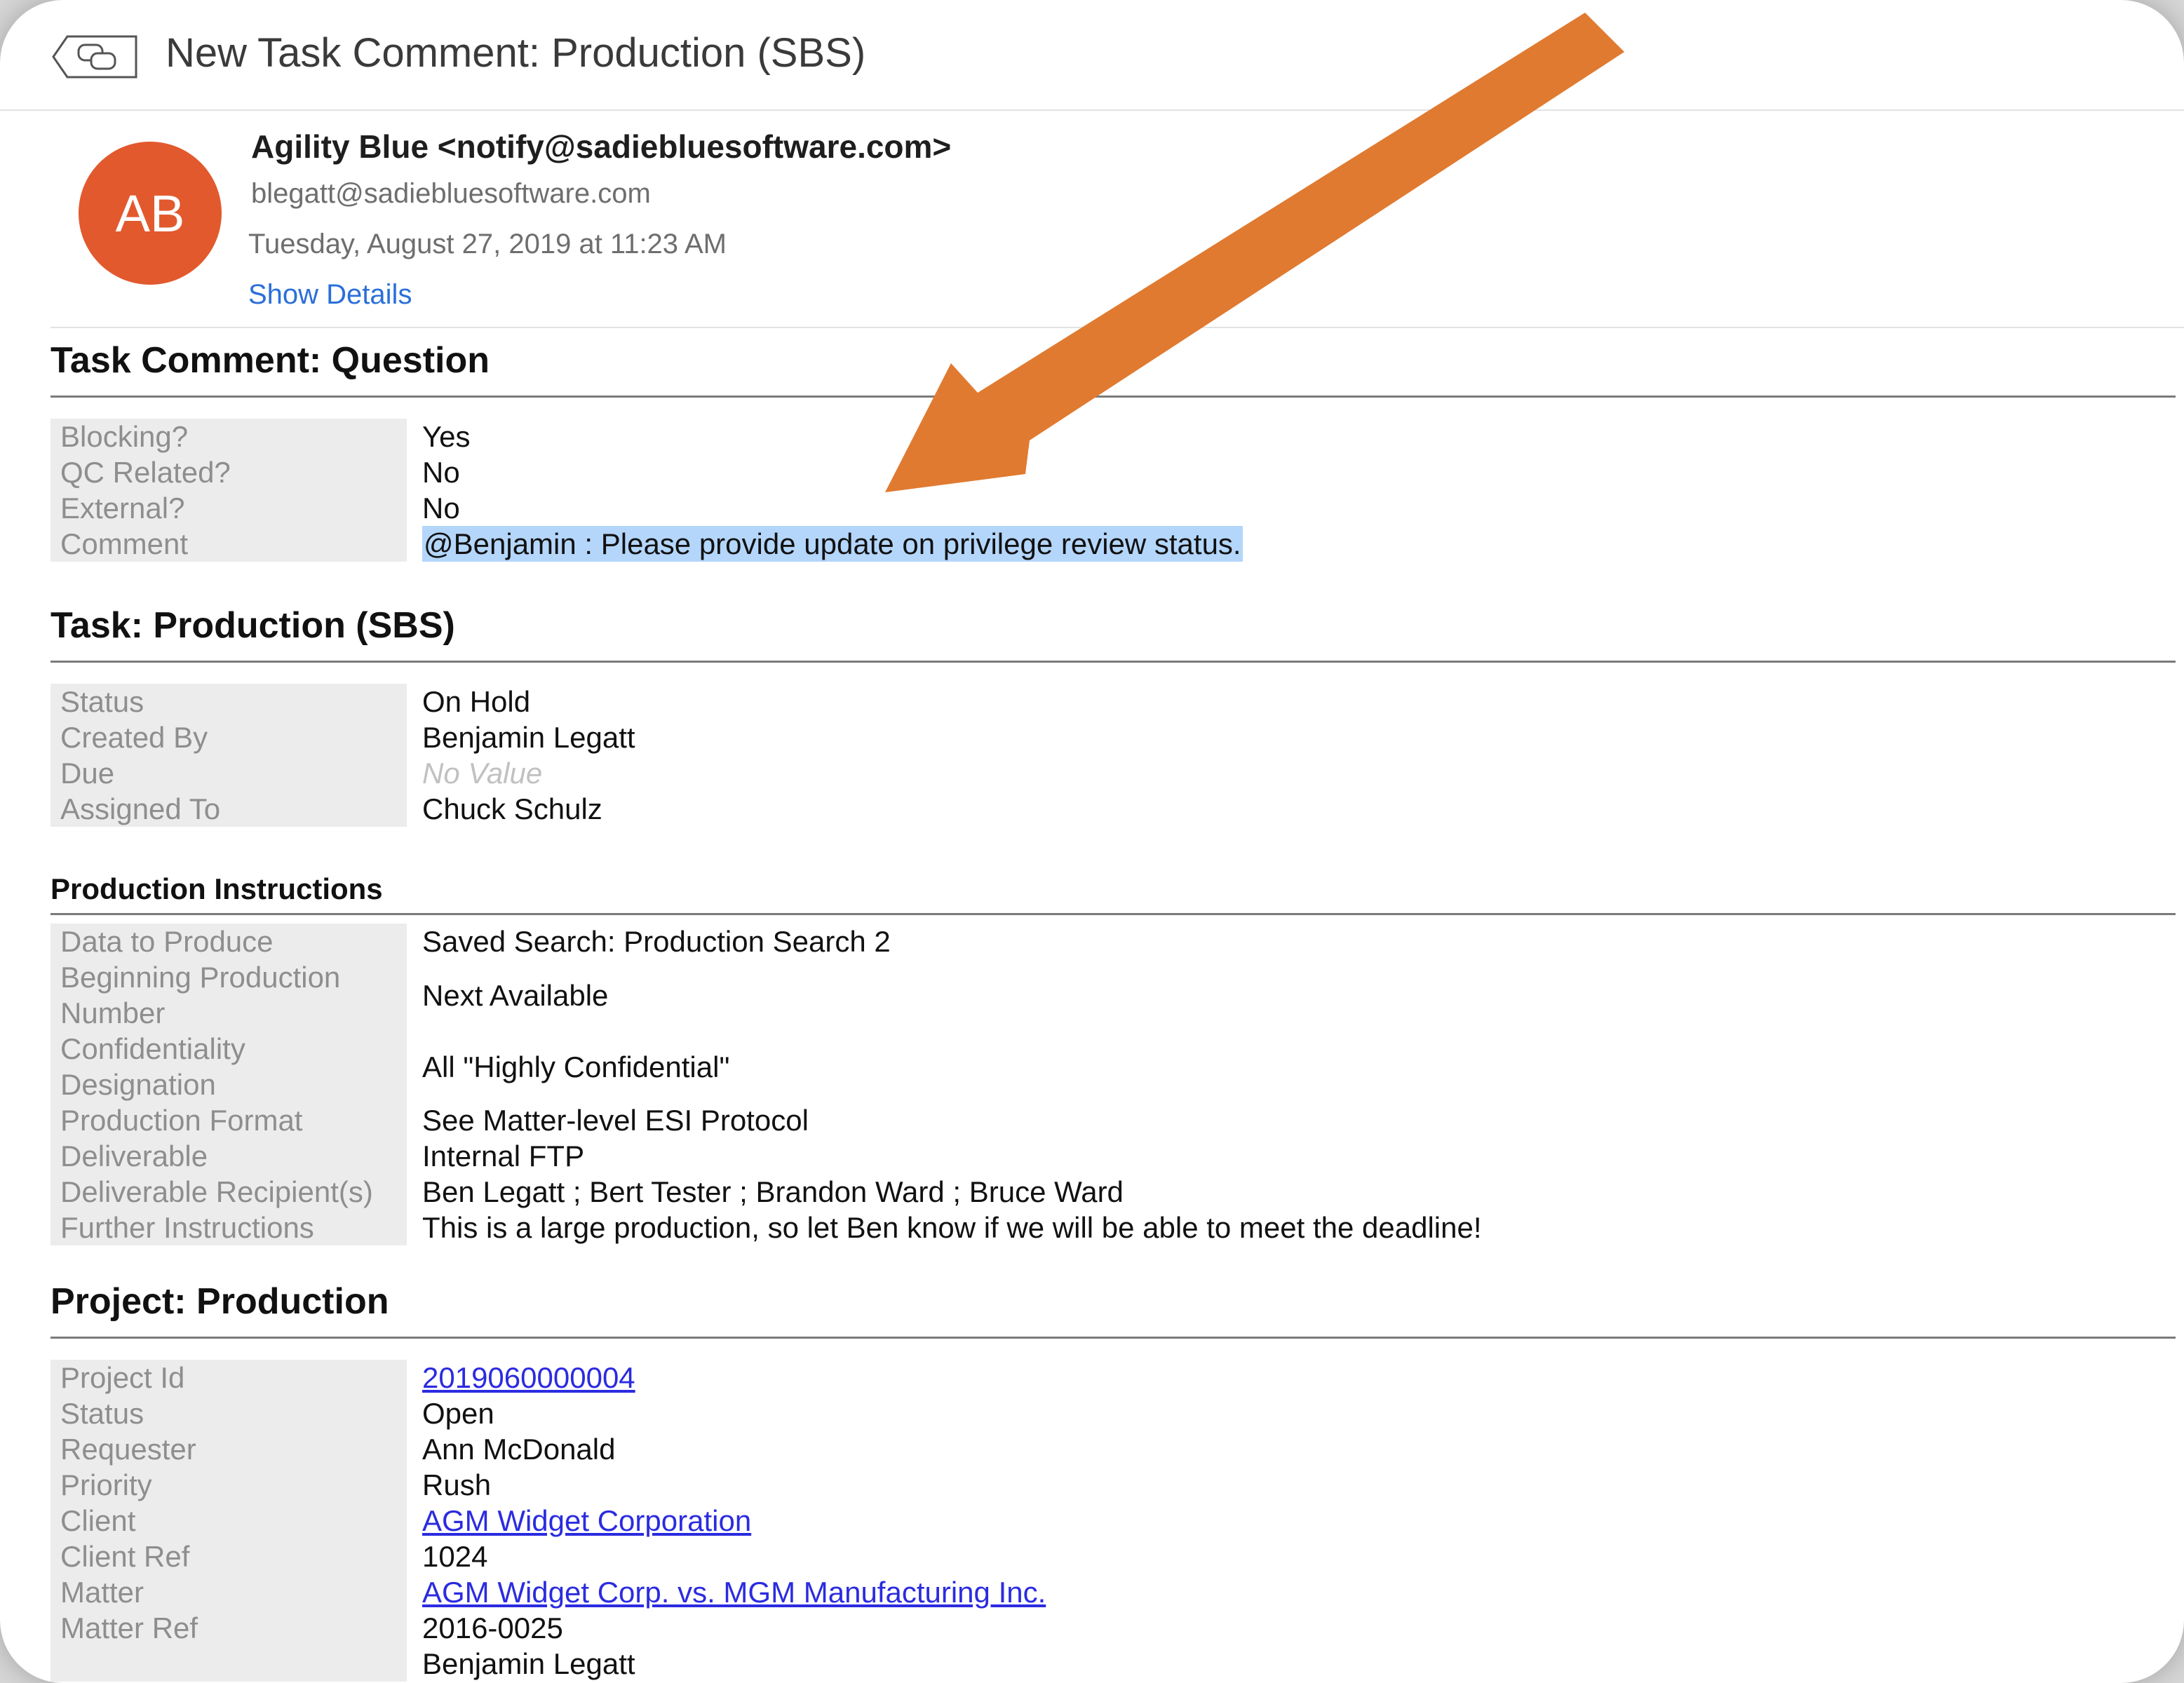 The height and width of the screenshot is (1683, 2184). Describe the element at coordinates (1113, 368) in the screenshot. I see `section-title: Task Comment: Question` at that location.